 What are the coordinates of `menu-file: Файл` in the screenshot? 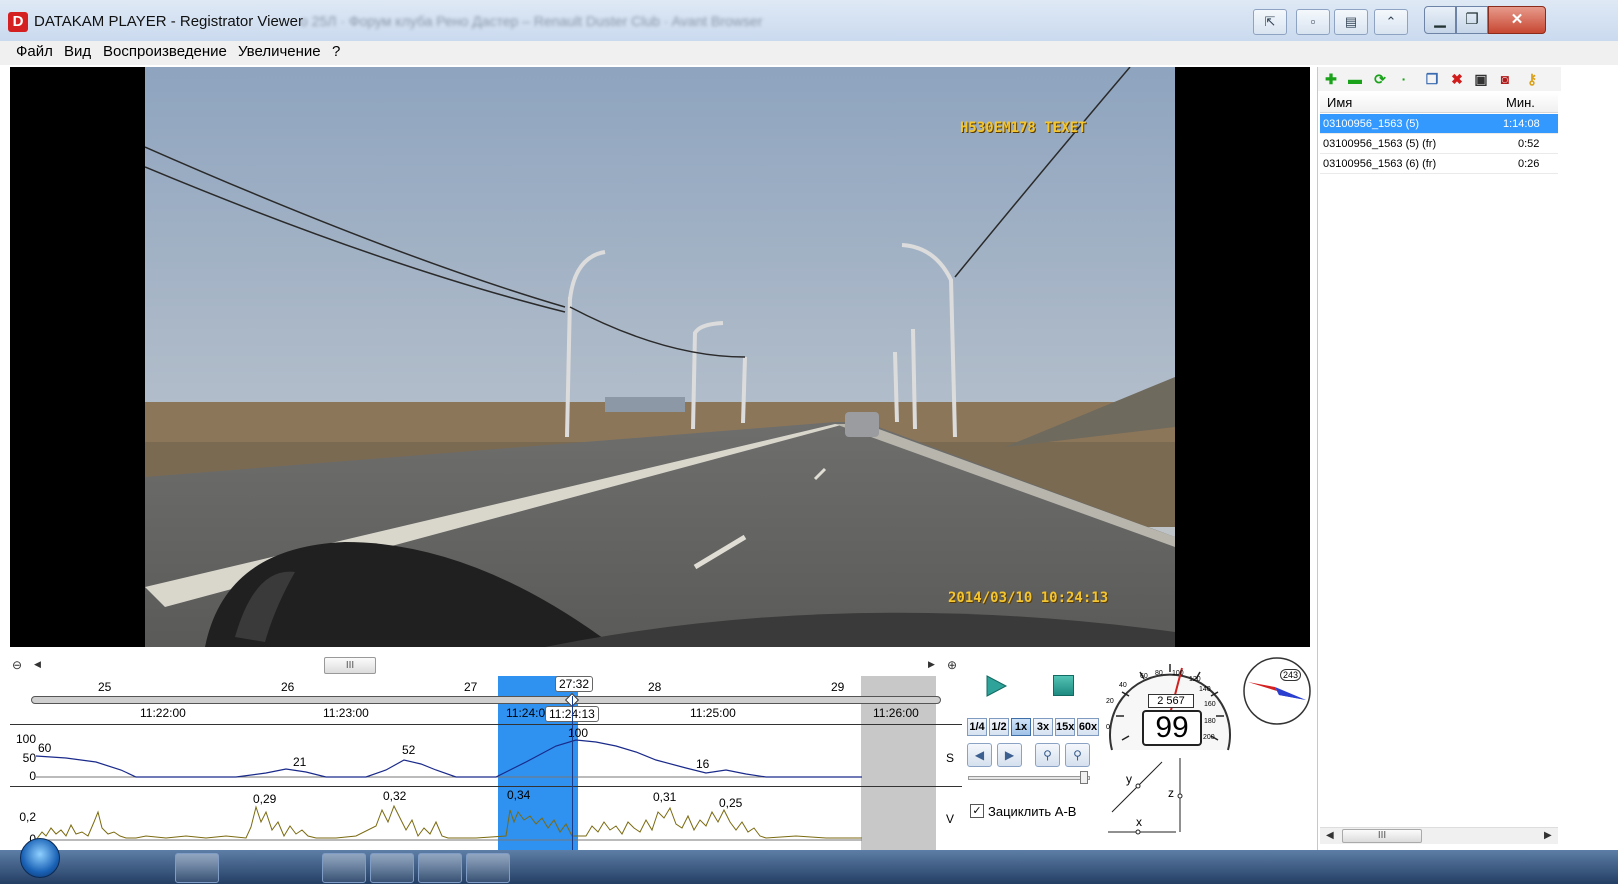 It's located at (34, 51).